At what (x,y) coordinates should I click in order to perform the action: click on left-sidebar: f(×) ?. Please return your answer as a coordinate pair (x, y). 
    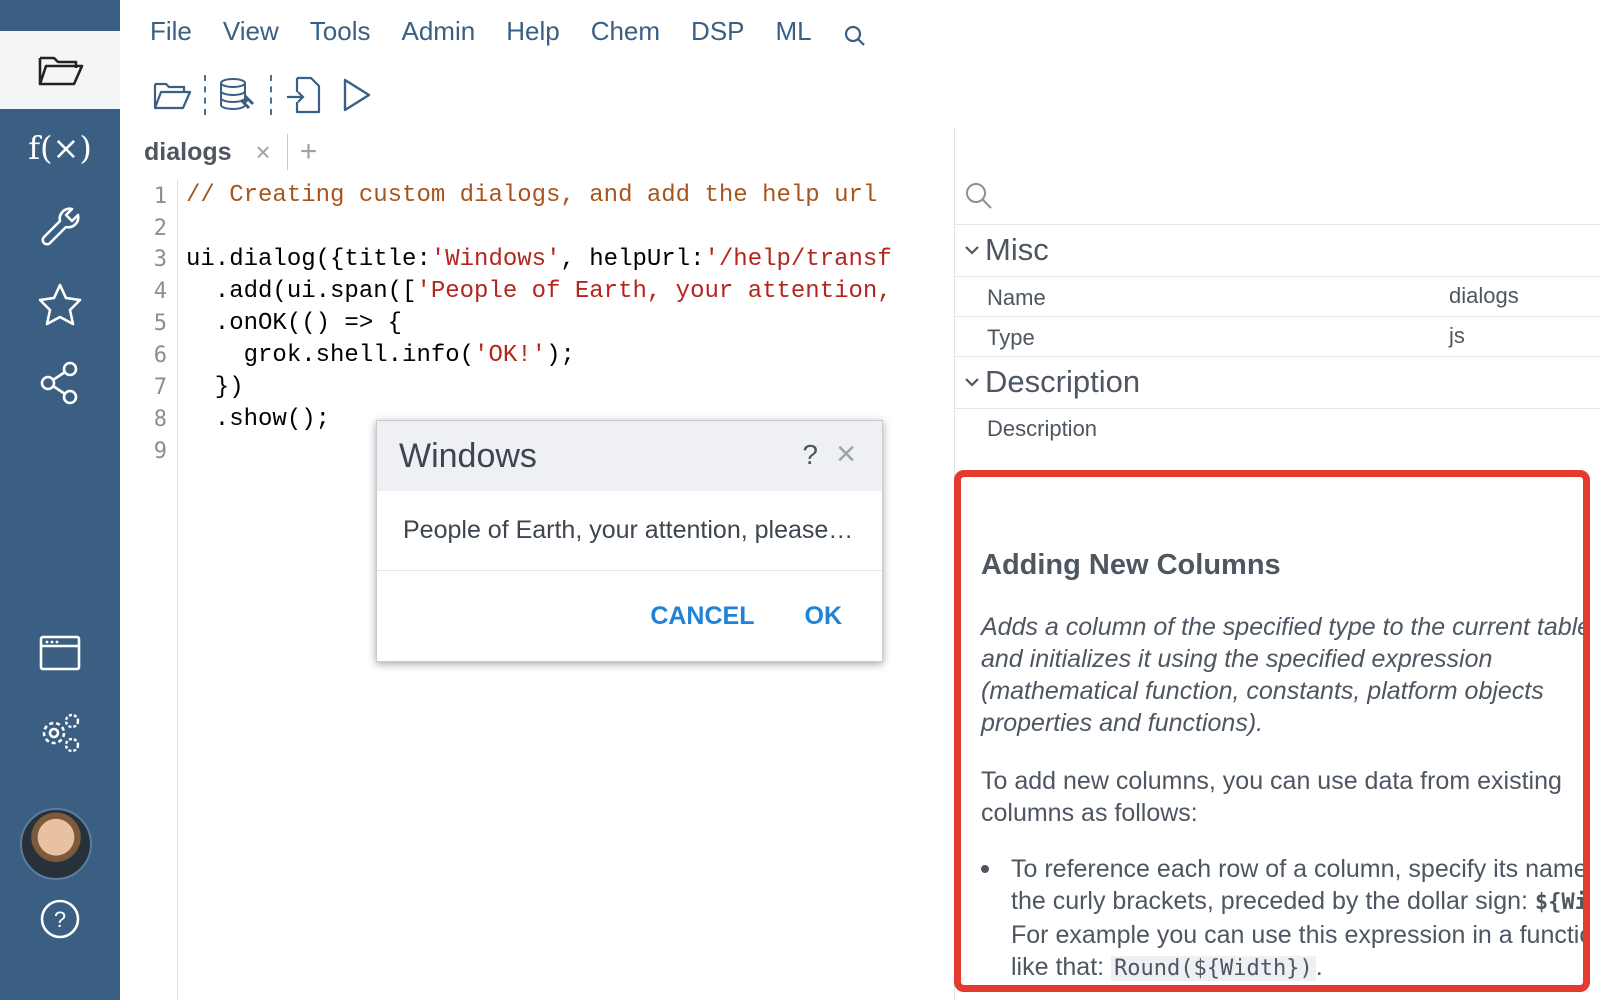
    Looking at the image, I should click on (60, 500).